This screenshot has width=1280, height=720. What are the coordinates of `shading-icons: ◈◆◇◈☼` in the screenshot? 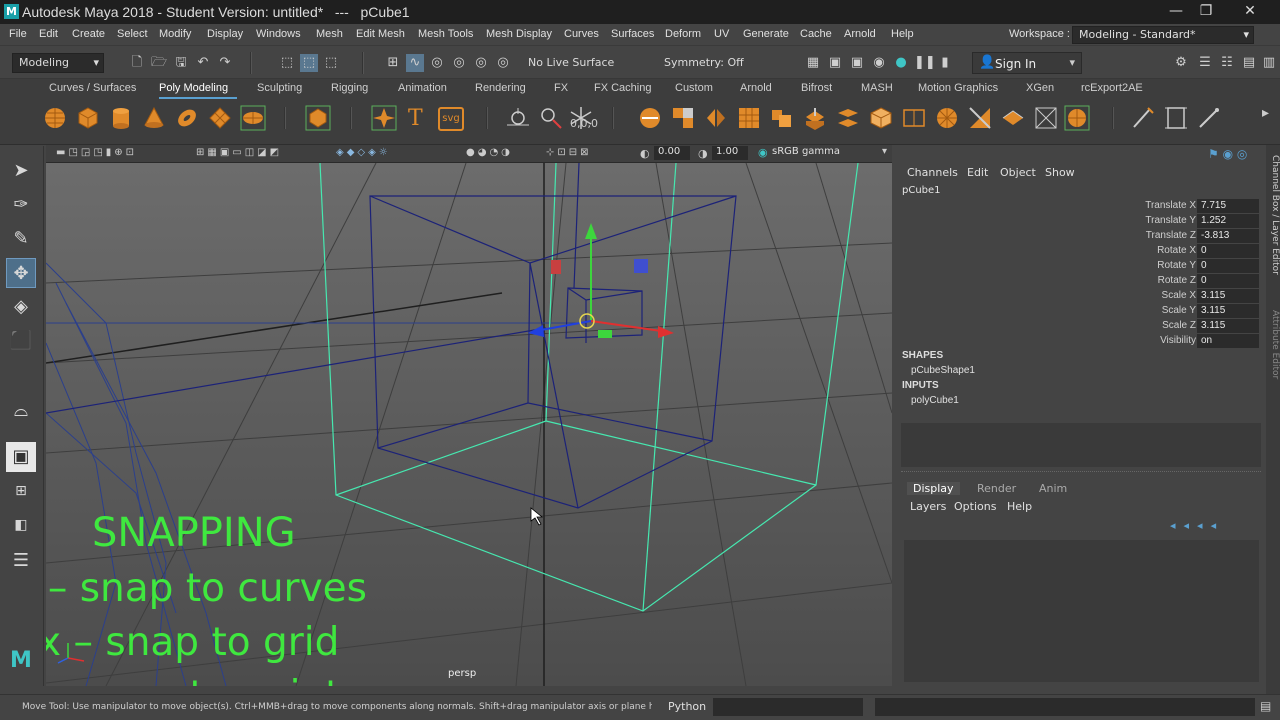 It's located at (363, 152).